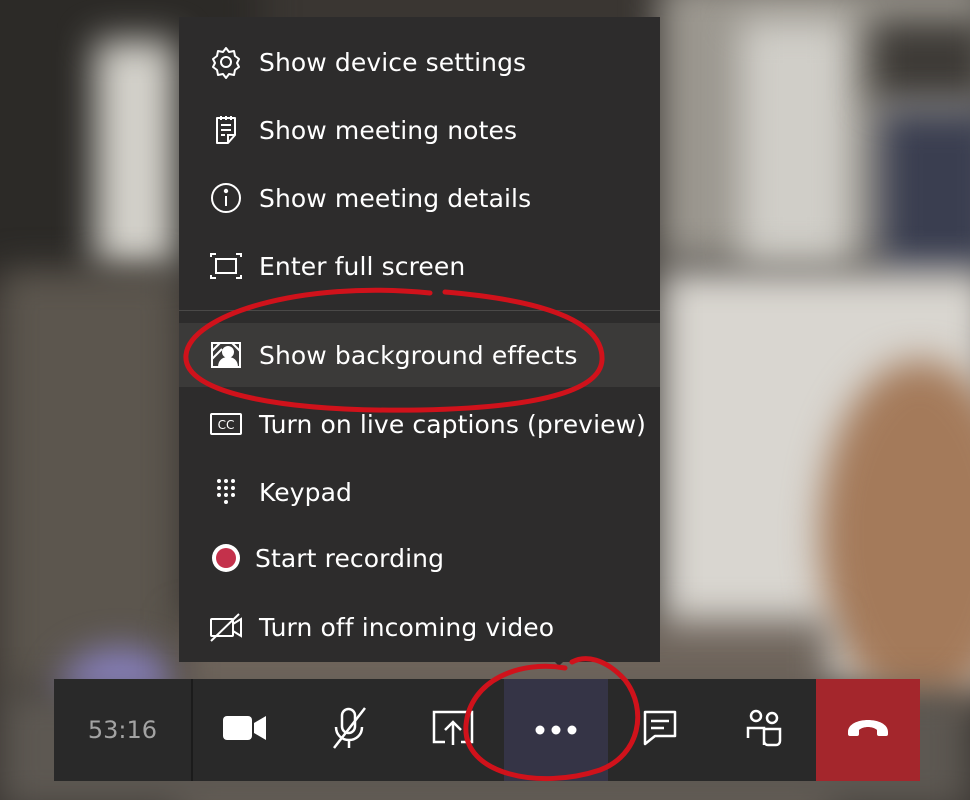 The height and width of the screenshot is (800, 970). Describe the element at coordinates (395, 198) in the screenshot. I see `menu-item-label: Show meeting details` at that location.